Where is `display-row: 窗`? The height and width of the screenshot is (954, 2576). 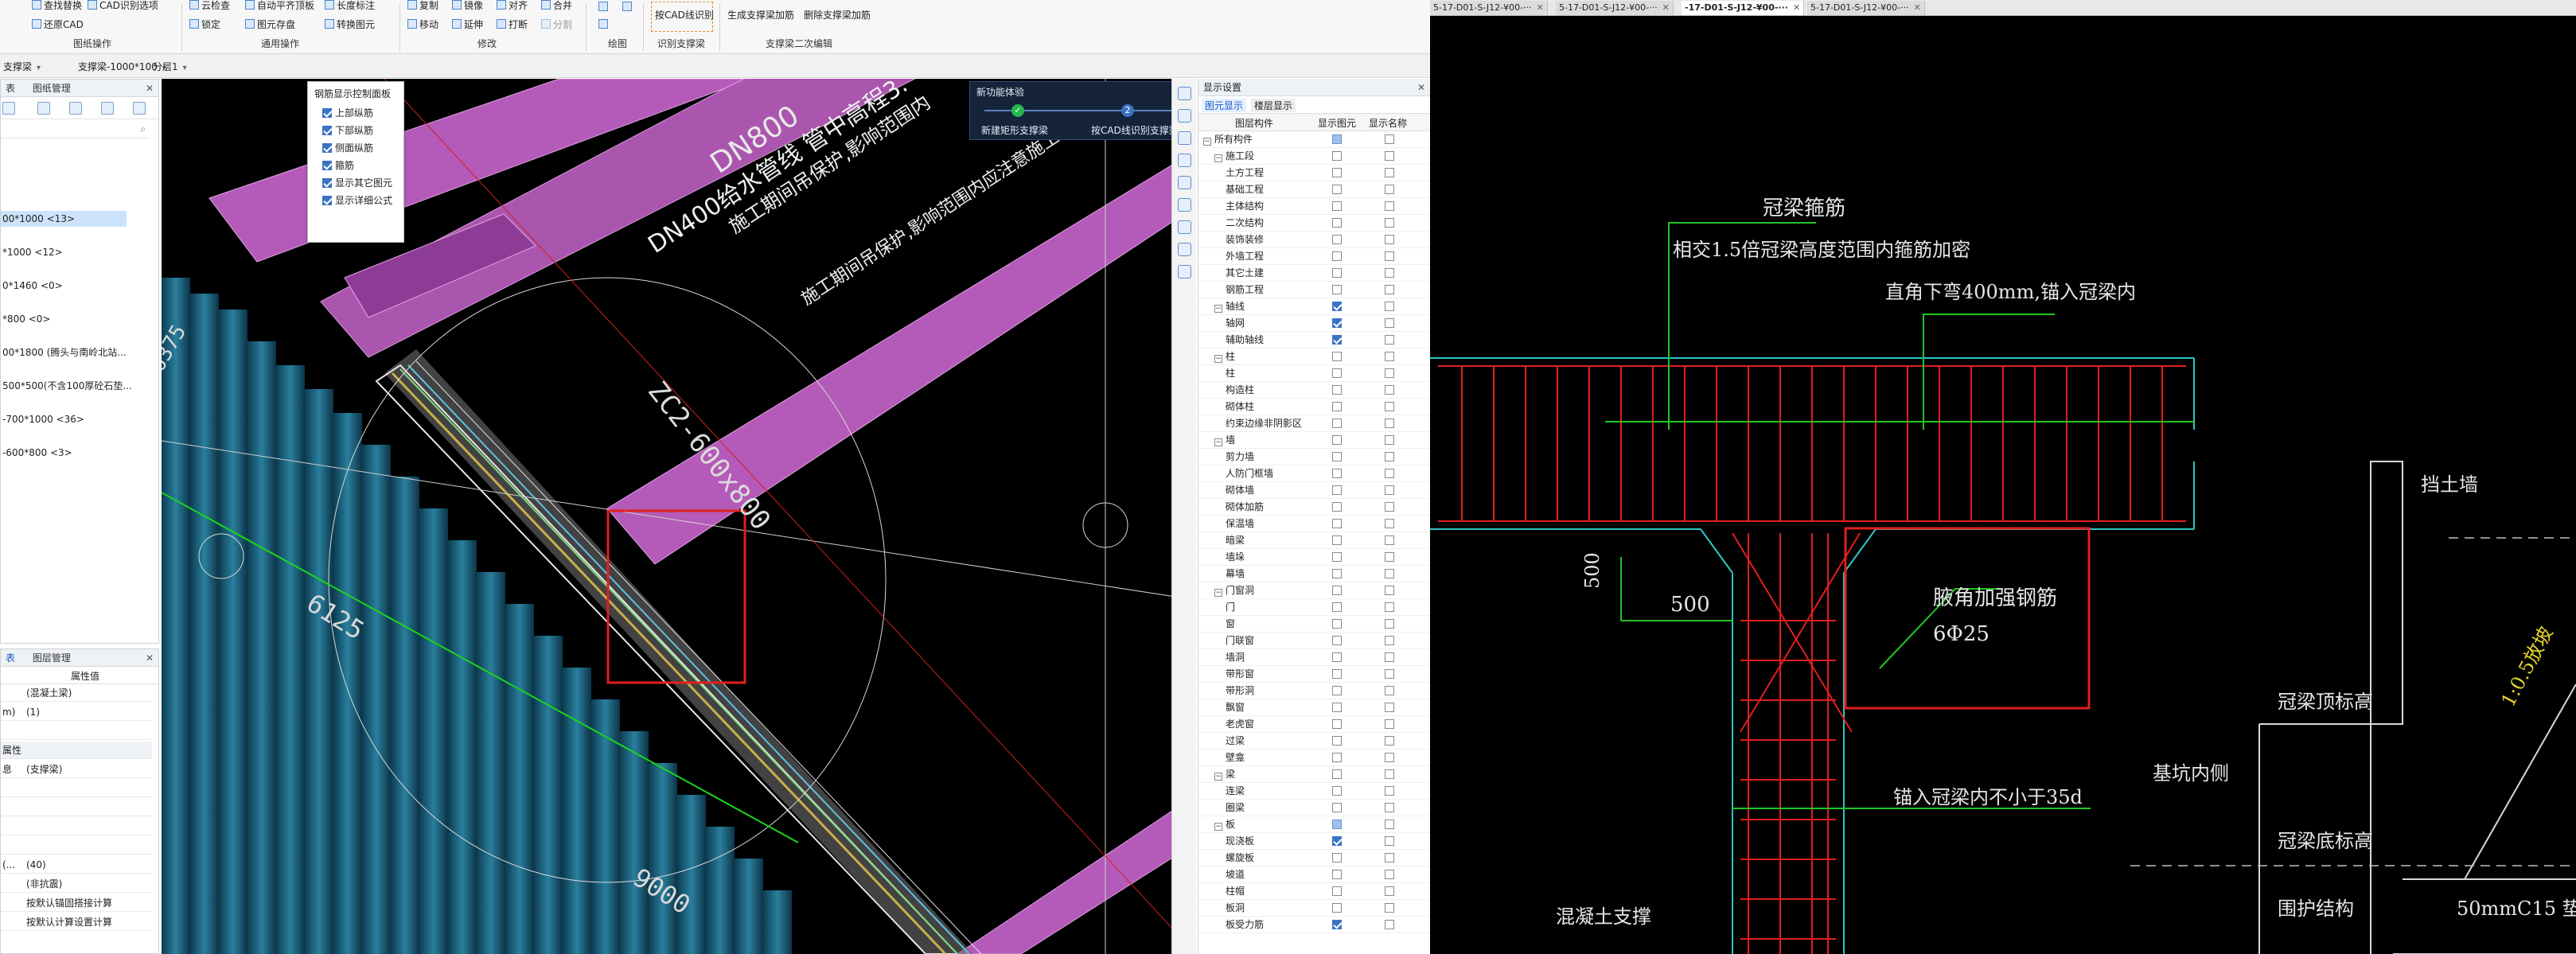 display-row: 窗 is located at coordinates (1314, 624).